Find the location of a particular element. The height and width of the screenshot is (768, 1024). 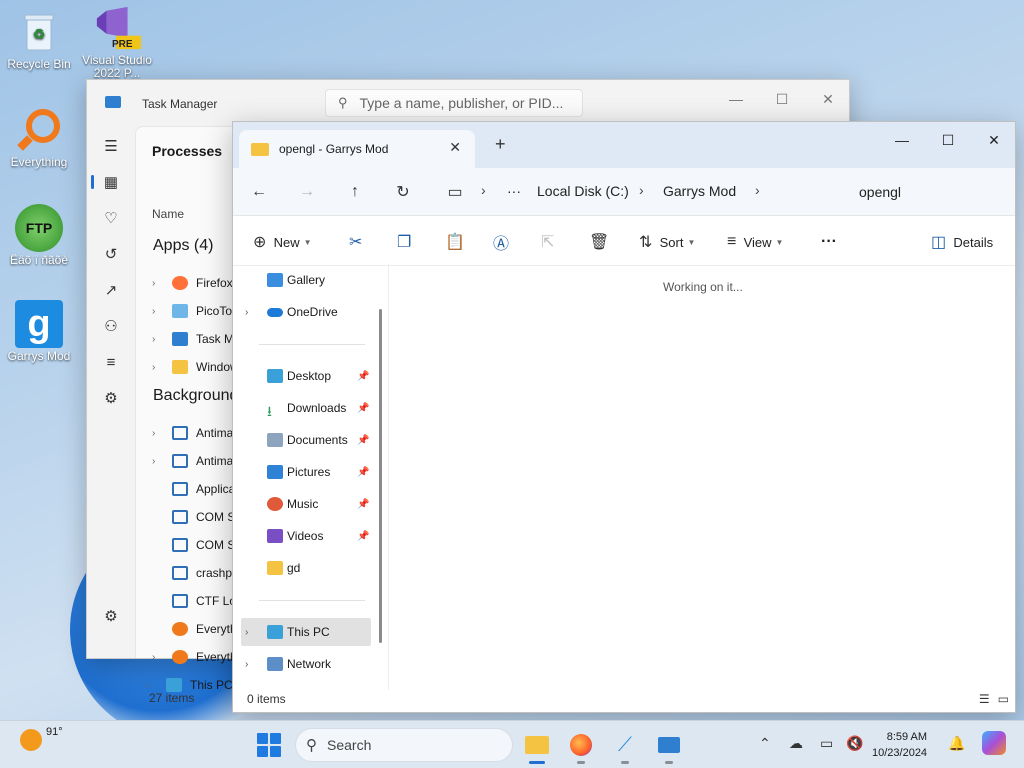

close-tab-icon: ✕ is located at coordinates (455, 147).